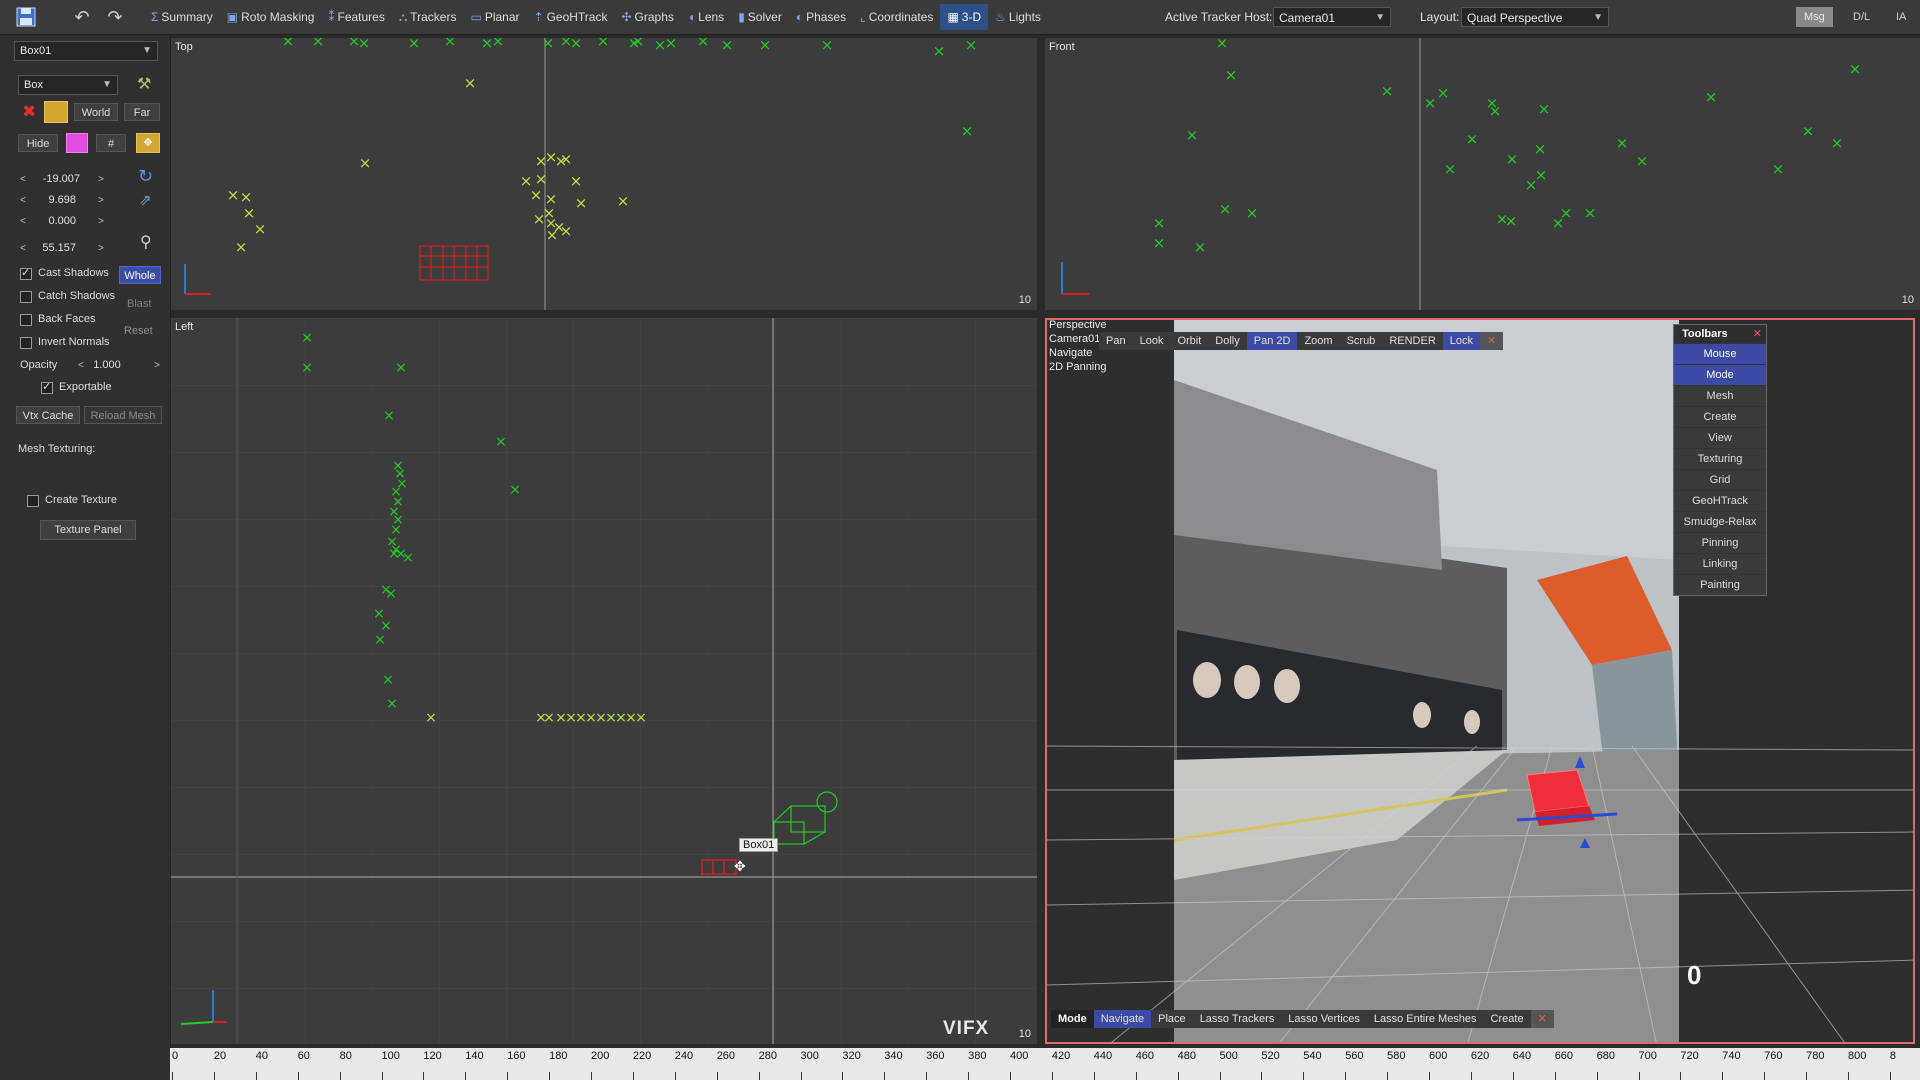 This screenshot has width=1920, height=1080. Describe the element at coordinates (1720, 542) in the screenshot. I see `toolbar-item-pinning: Pinning` at that location.